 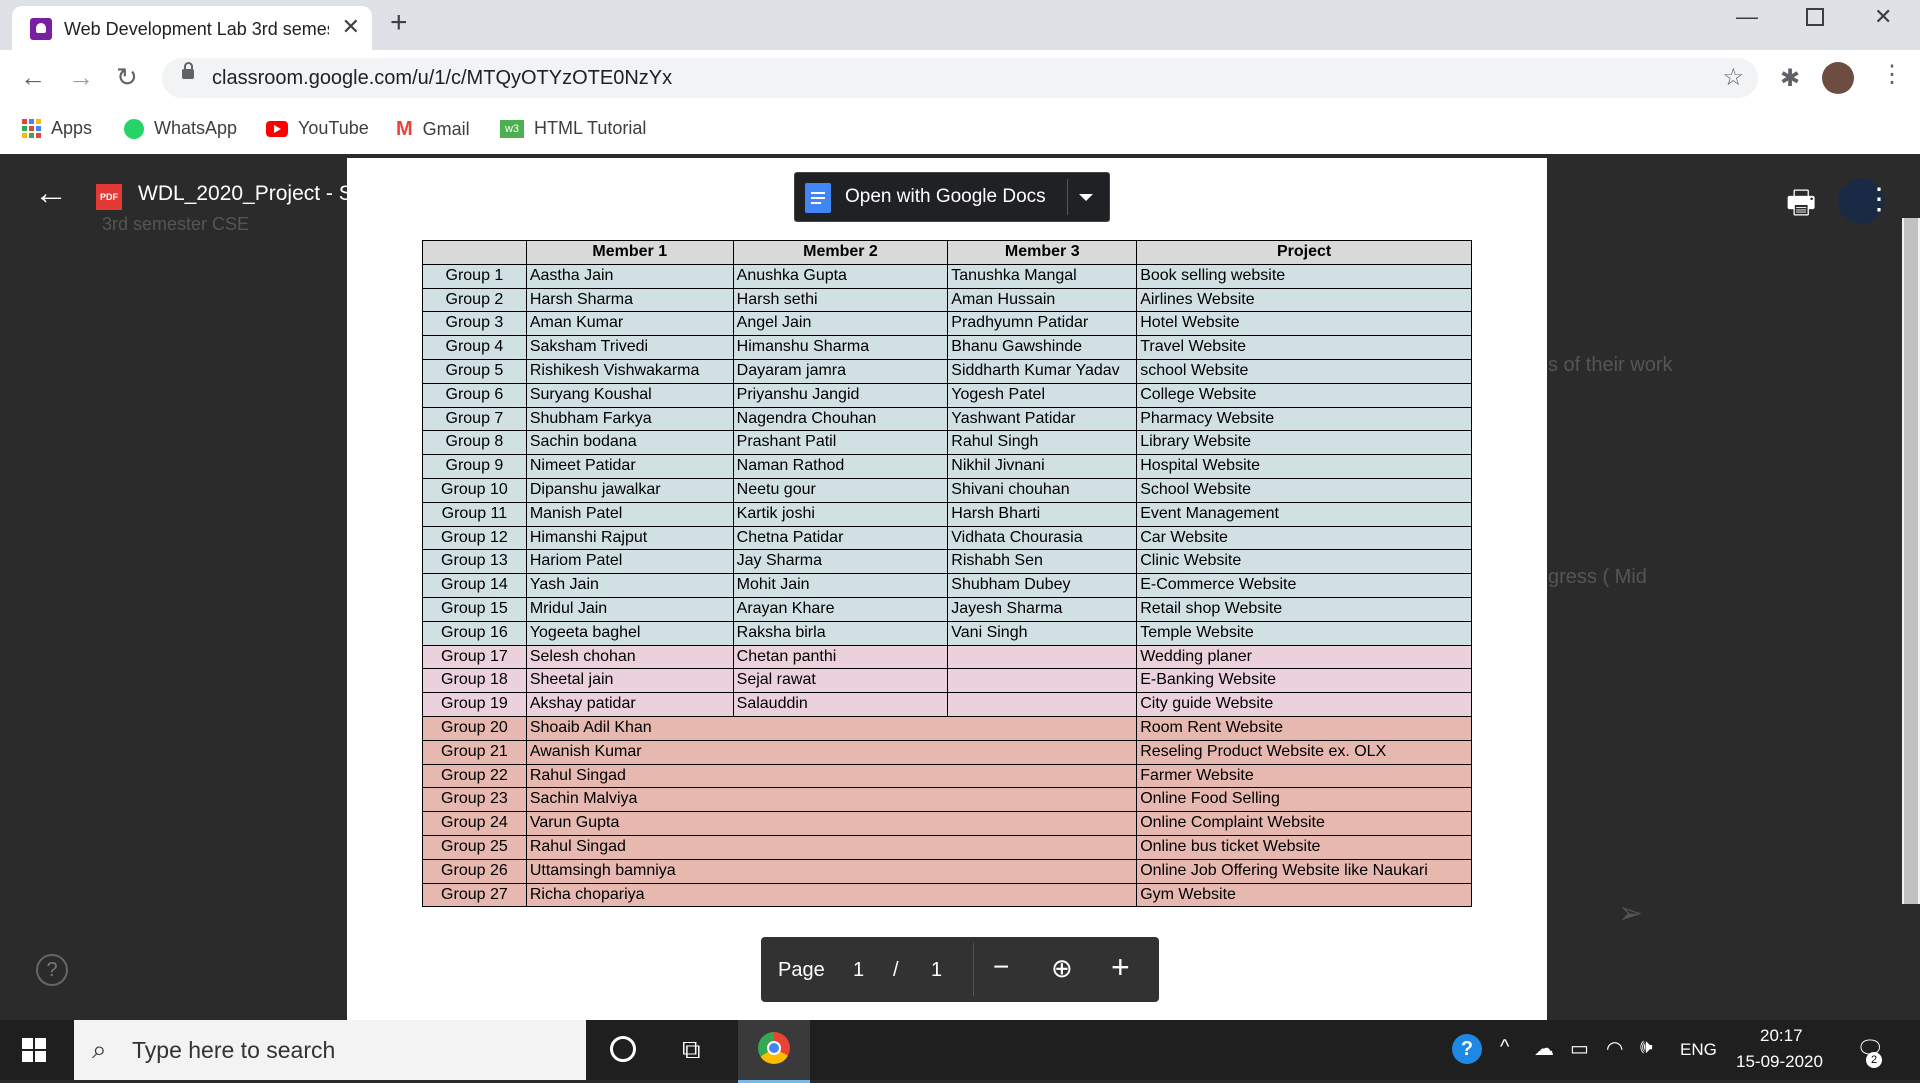 What do you see at coordinates (1646, 1047) in the screenshot?
I see `volume-icon: 🕪` at bounding box center [1646, 1047].